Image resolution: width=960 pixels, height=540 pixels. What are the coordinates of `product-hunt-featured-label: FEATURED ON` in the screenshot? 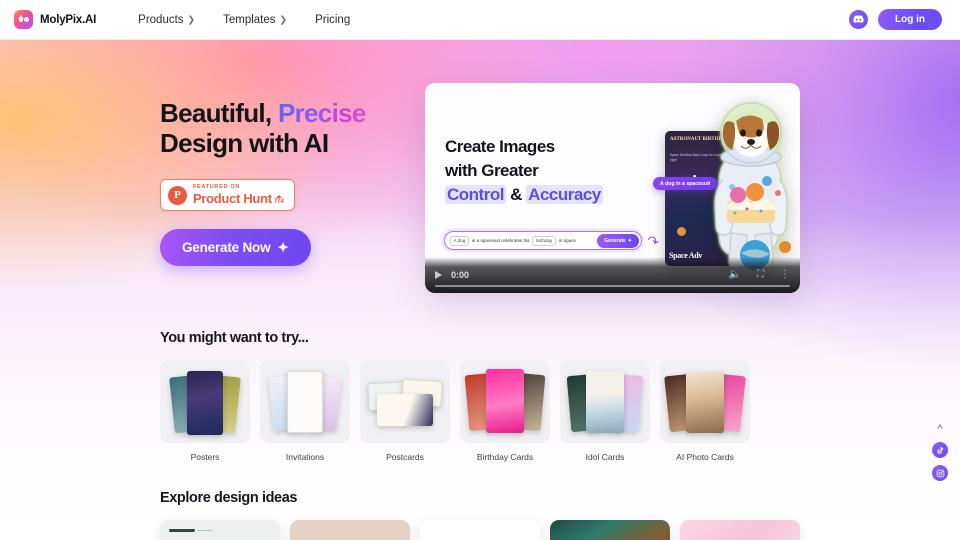 It's located at (217, 186).